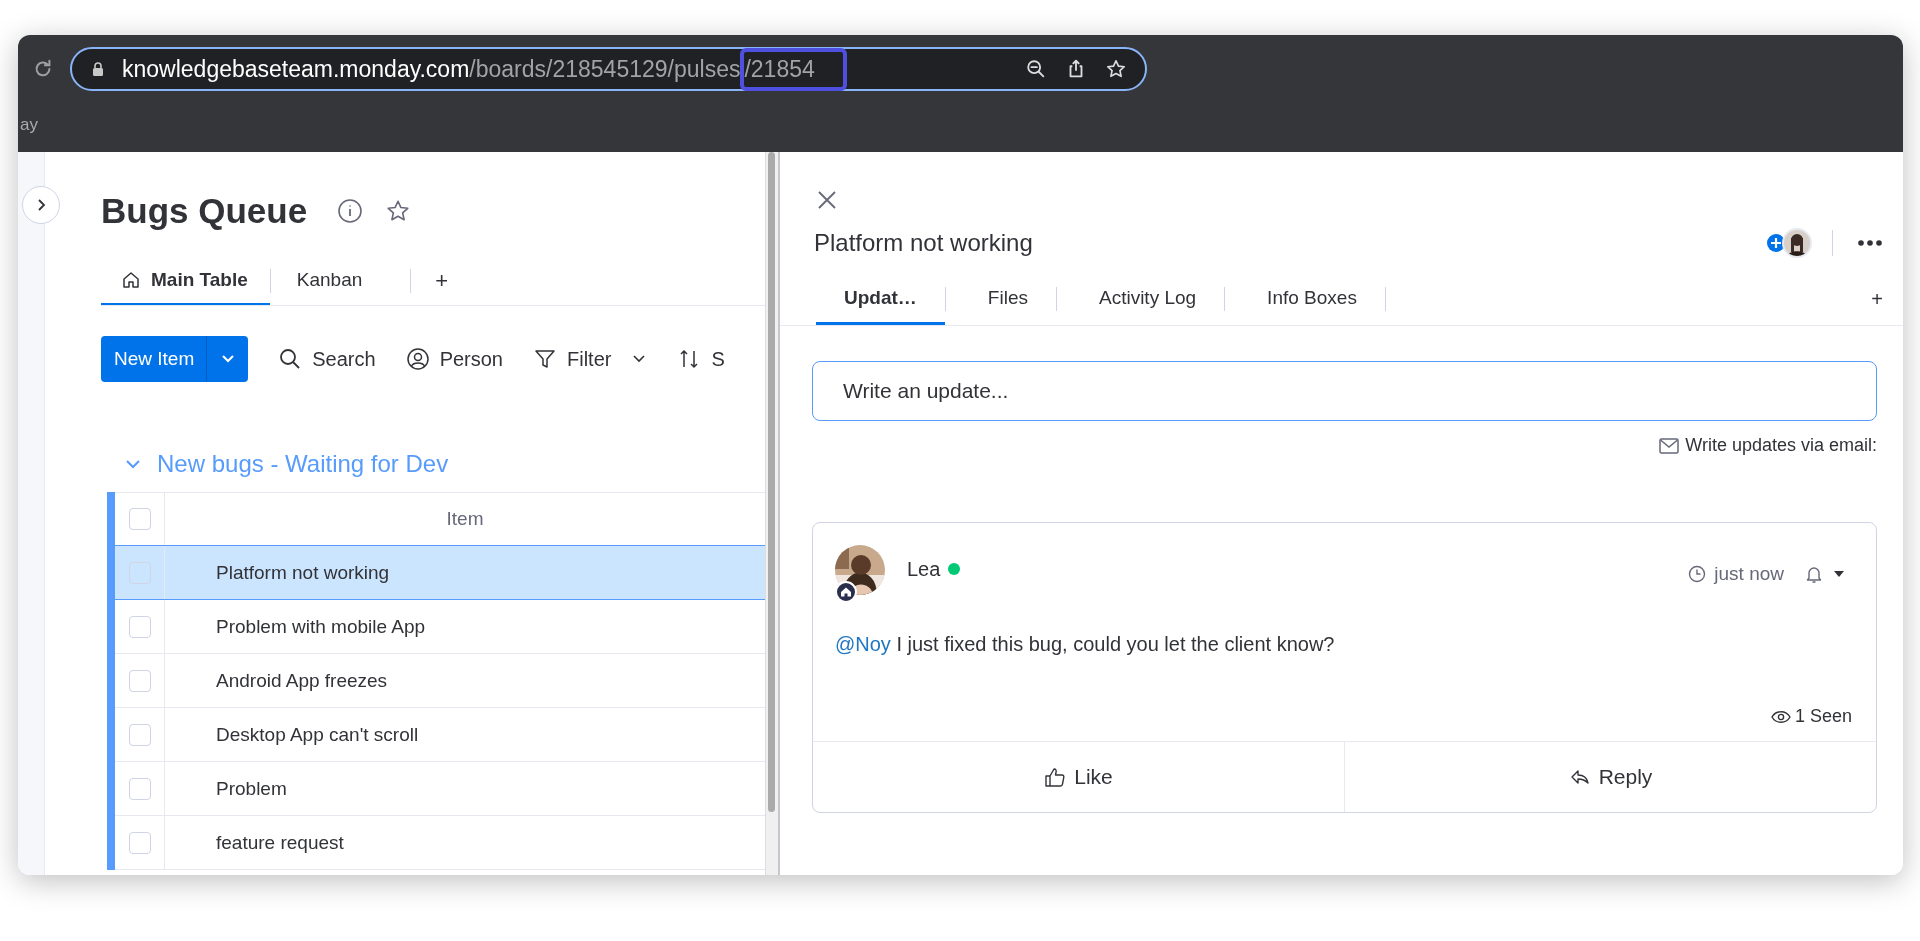  Describe the element at coordinates (793, 69) in the screenshot. I see `url-highlight: /21854` at that location.